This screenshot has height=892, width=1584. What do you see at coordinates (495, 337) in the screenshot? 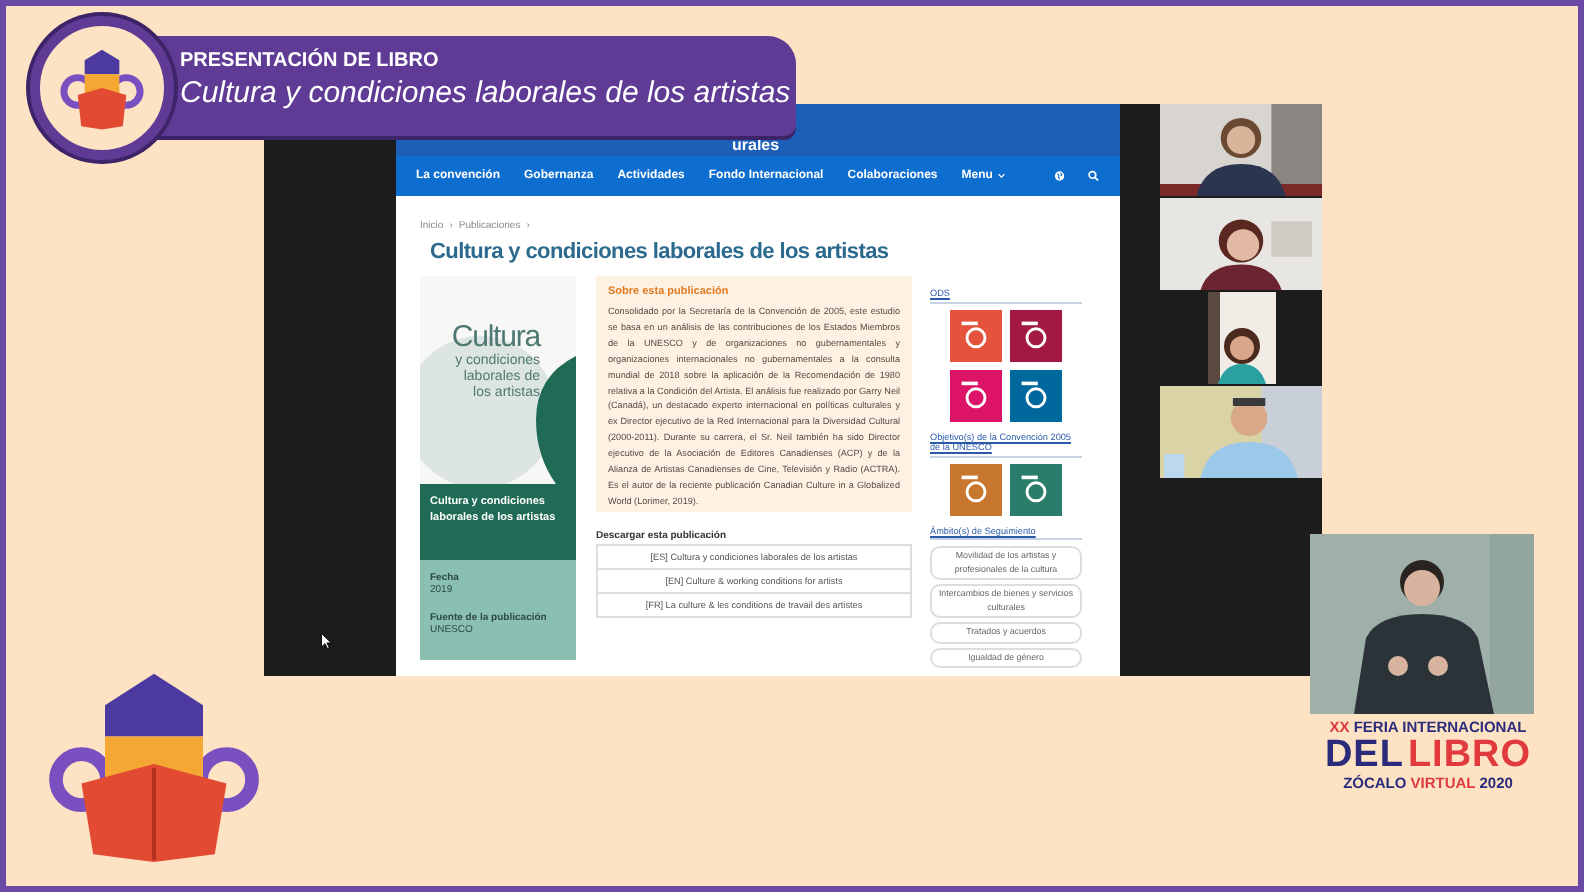
I see `cover-title: Cultura` at bounding box center [495, 337].